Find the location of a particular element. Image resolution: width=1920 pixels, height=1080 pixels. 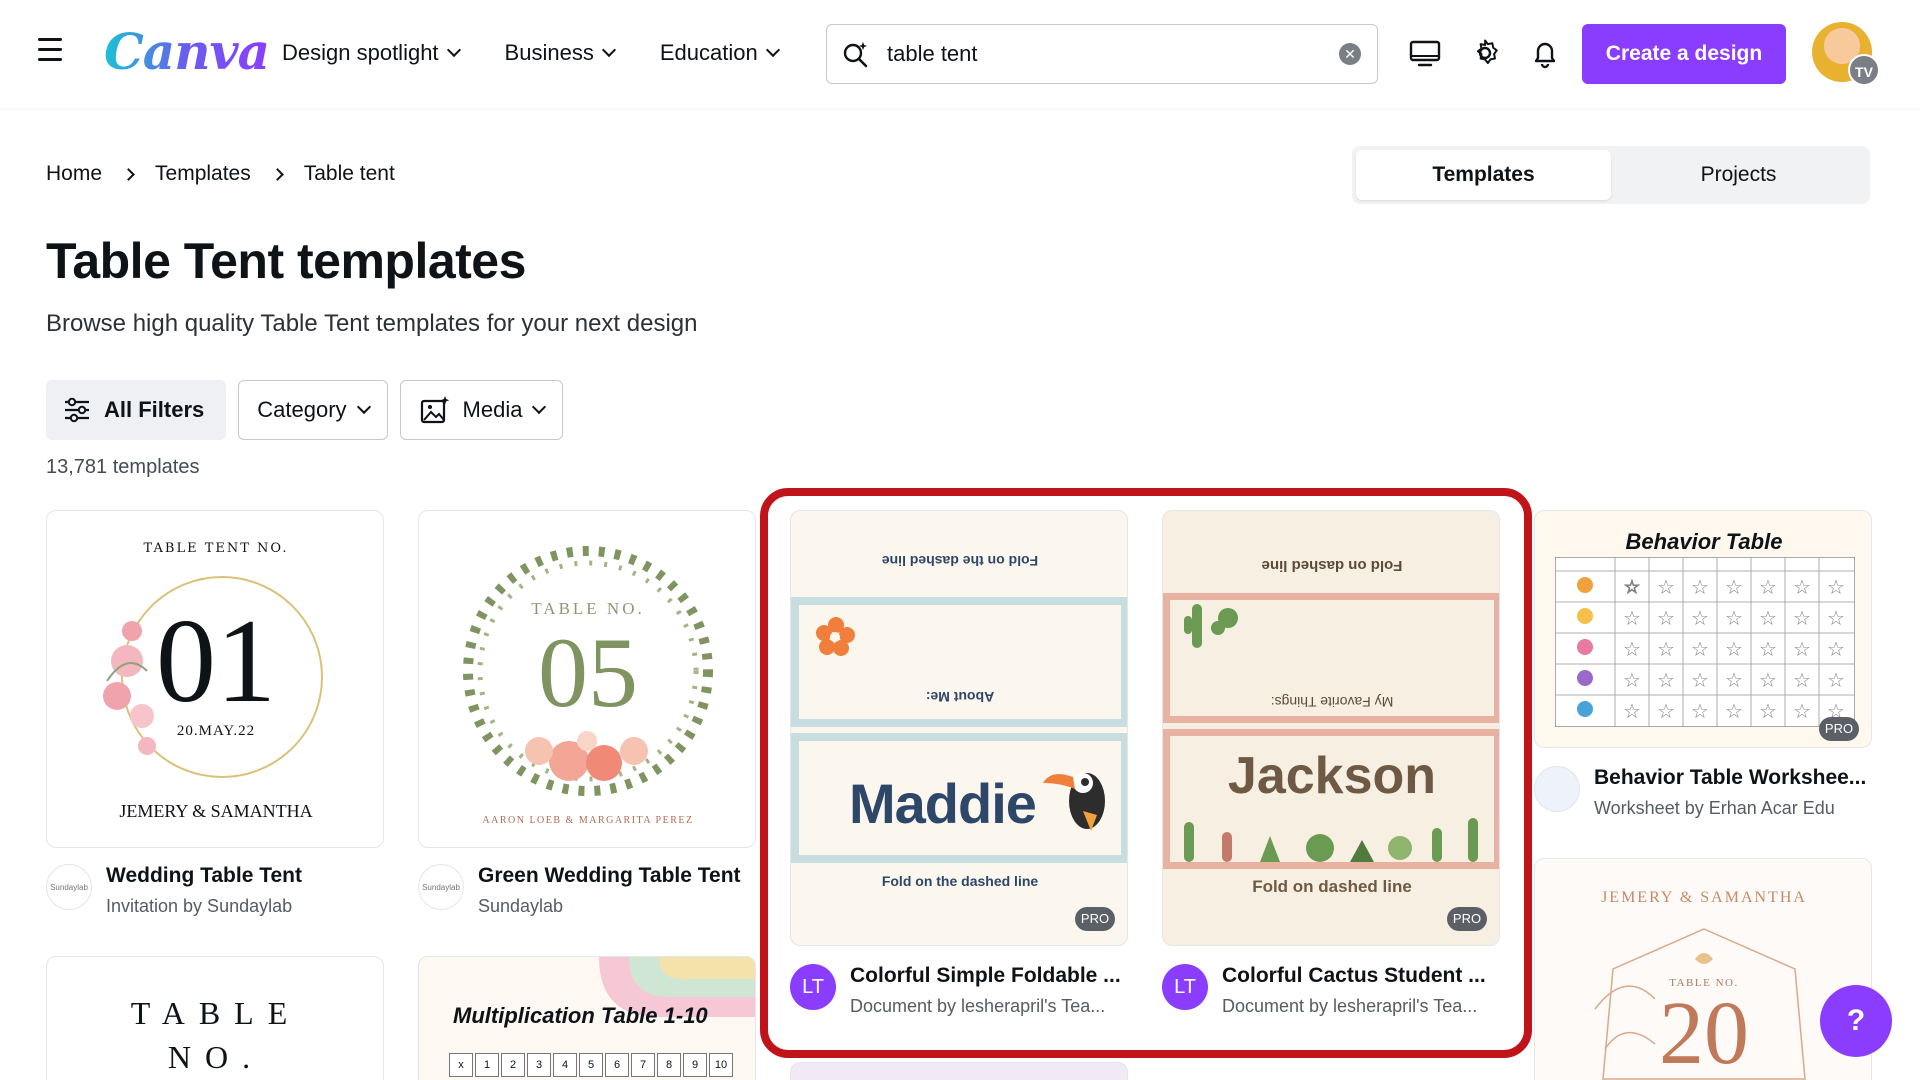

gear-icon is located at coordinates (1485, 53).